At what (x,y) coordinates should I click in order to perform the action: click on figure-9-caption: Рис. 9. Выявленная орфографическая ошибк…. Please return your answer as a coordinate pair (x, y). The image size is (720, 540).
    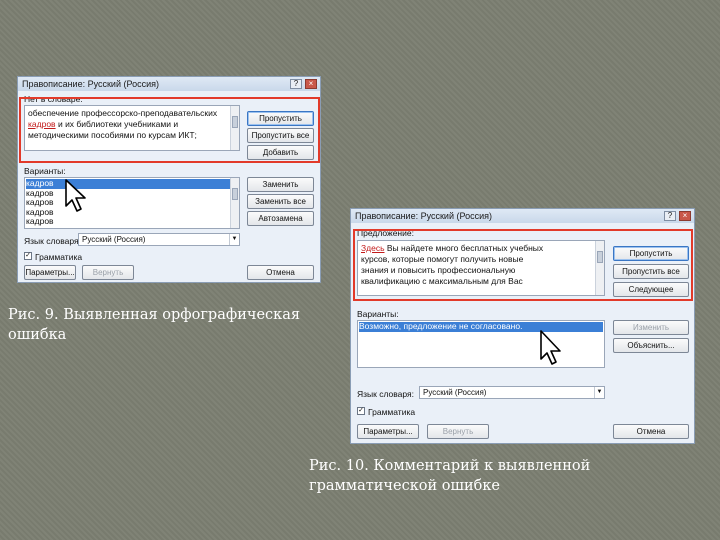
    Looking at the image, I should click on (154, 325).